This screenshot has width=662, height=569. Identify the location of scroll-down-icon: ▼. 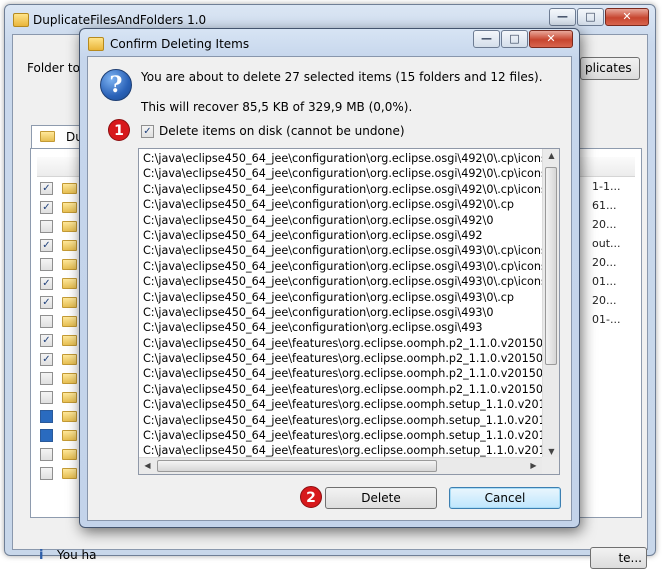
(551, 451).